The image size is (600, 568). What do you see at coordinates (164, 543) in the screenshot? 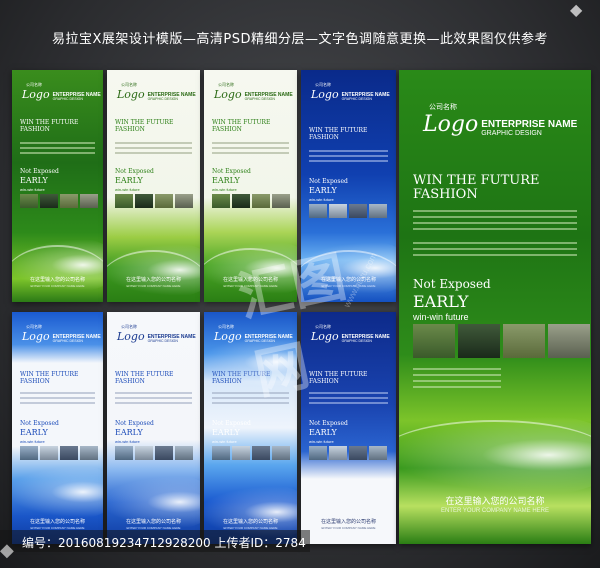
I see `watermark-id-line: 编号：20160819234712928200 上传者ID：2784` at bounding box center [164, 543].